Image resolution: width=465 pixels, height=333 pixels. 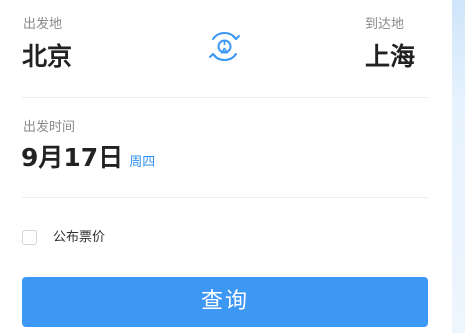 What do you see at coordinates (47, 56) in the screenshot?
I see `from-city: 北京` at bounding box center [47, 56].